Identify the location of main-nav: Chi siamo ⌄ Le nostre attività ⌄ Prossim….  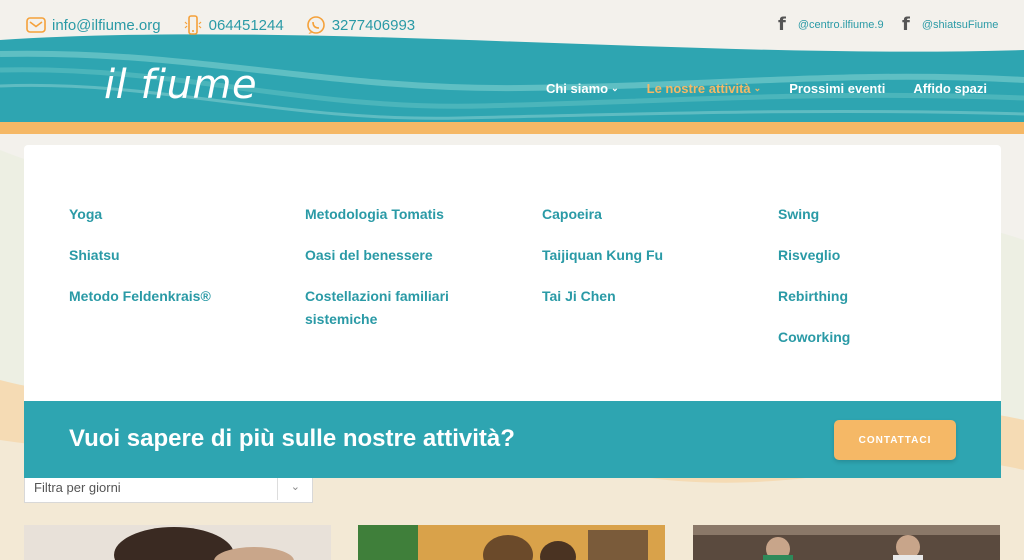
(752, 88).